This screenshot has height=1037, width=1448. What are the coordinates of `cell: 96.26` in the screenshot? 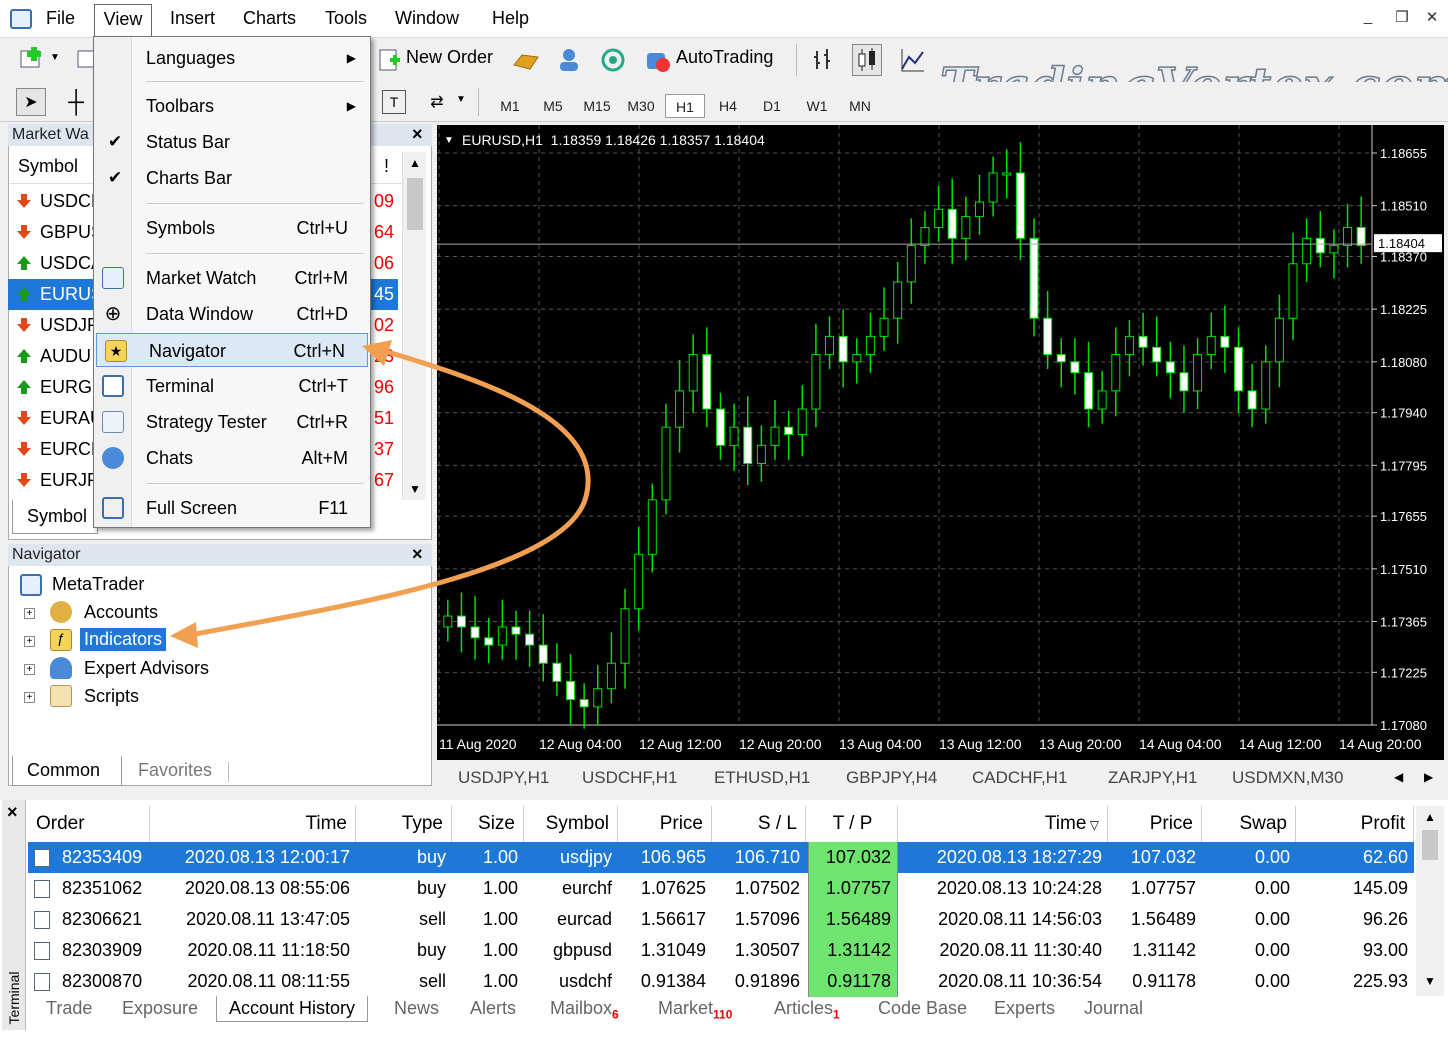 It's located at (1385, 919).